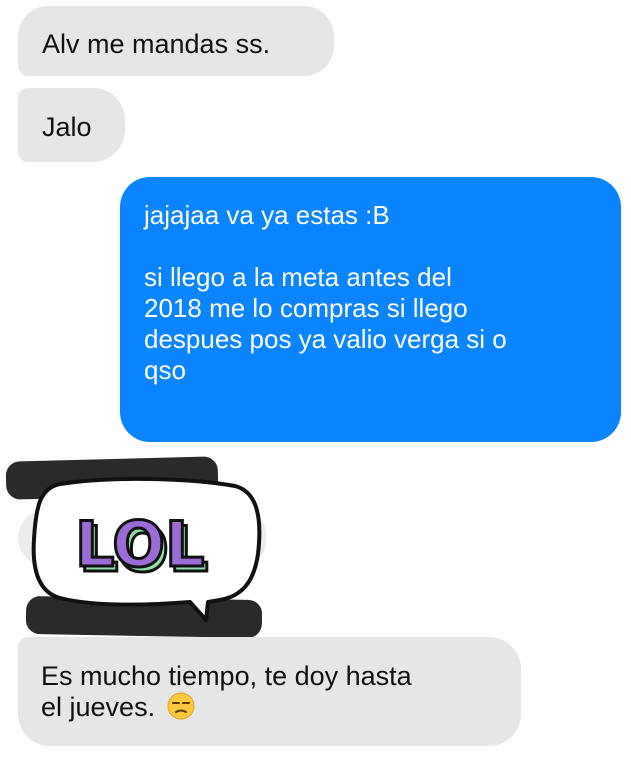  I want to click on message-text: el jueves., so click(98, 707).